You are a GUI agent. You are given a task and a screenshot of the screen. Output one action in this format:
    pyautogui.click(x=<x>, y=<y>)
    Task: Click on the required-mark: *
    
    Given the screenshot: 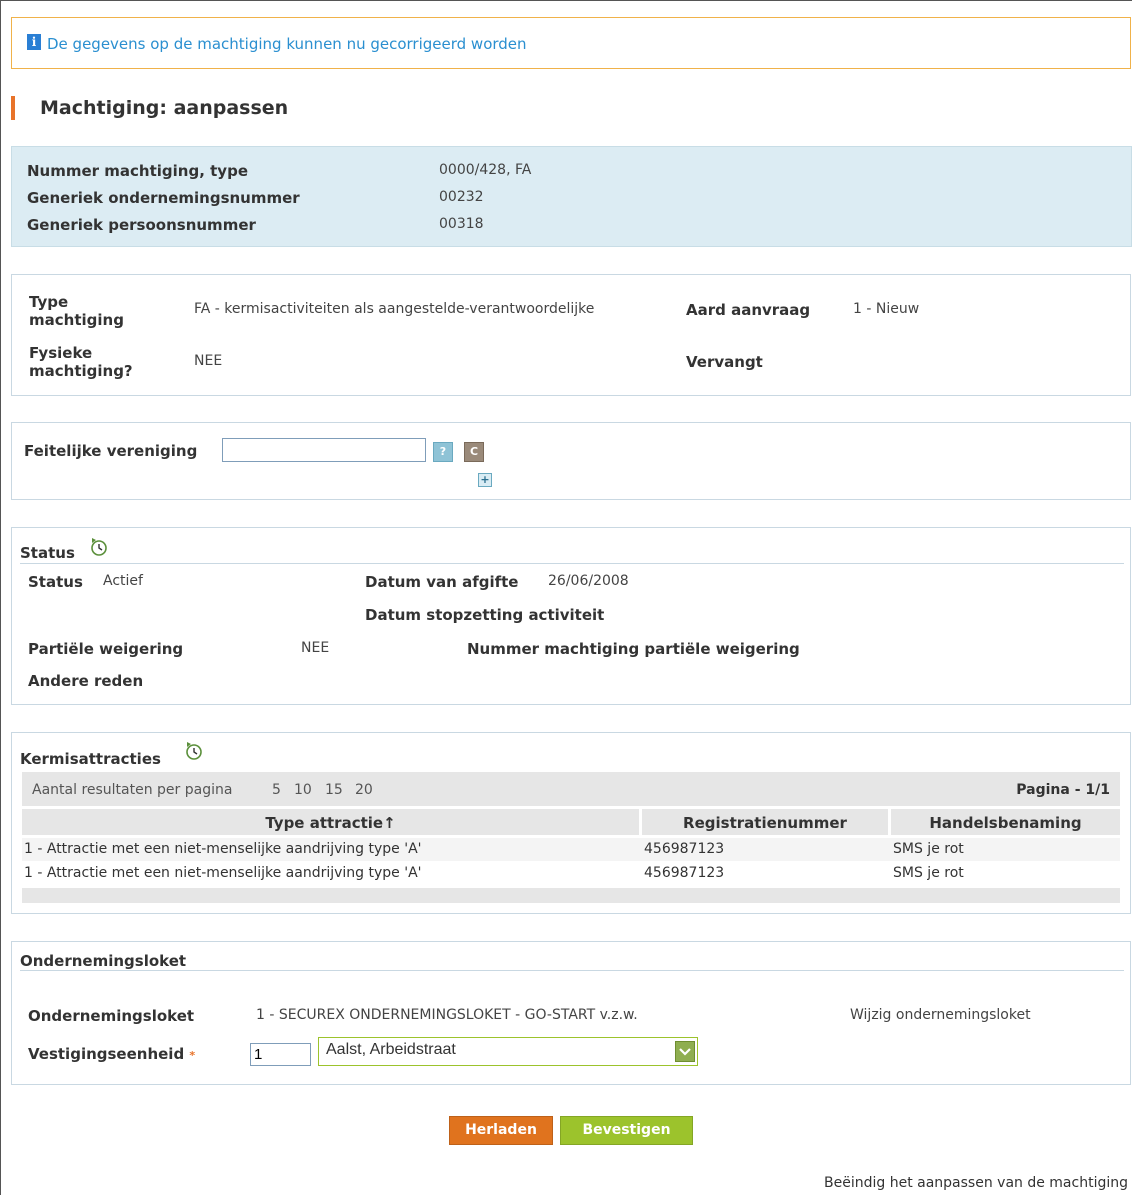 What is the action you would take?
    pyautogui.click(x=192, y=1055)
    